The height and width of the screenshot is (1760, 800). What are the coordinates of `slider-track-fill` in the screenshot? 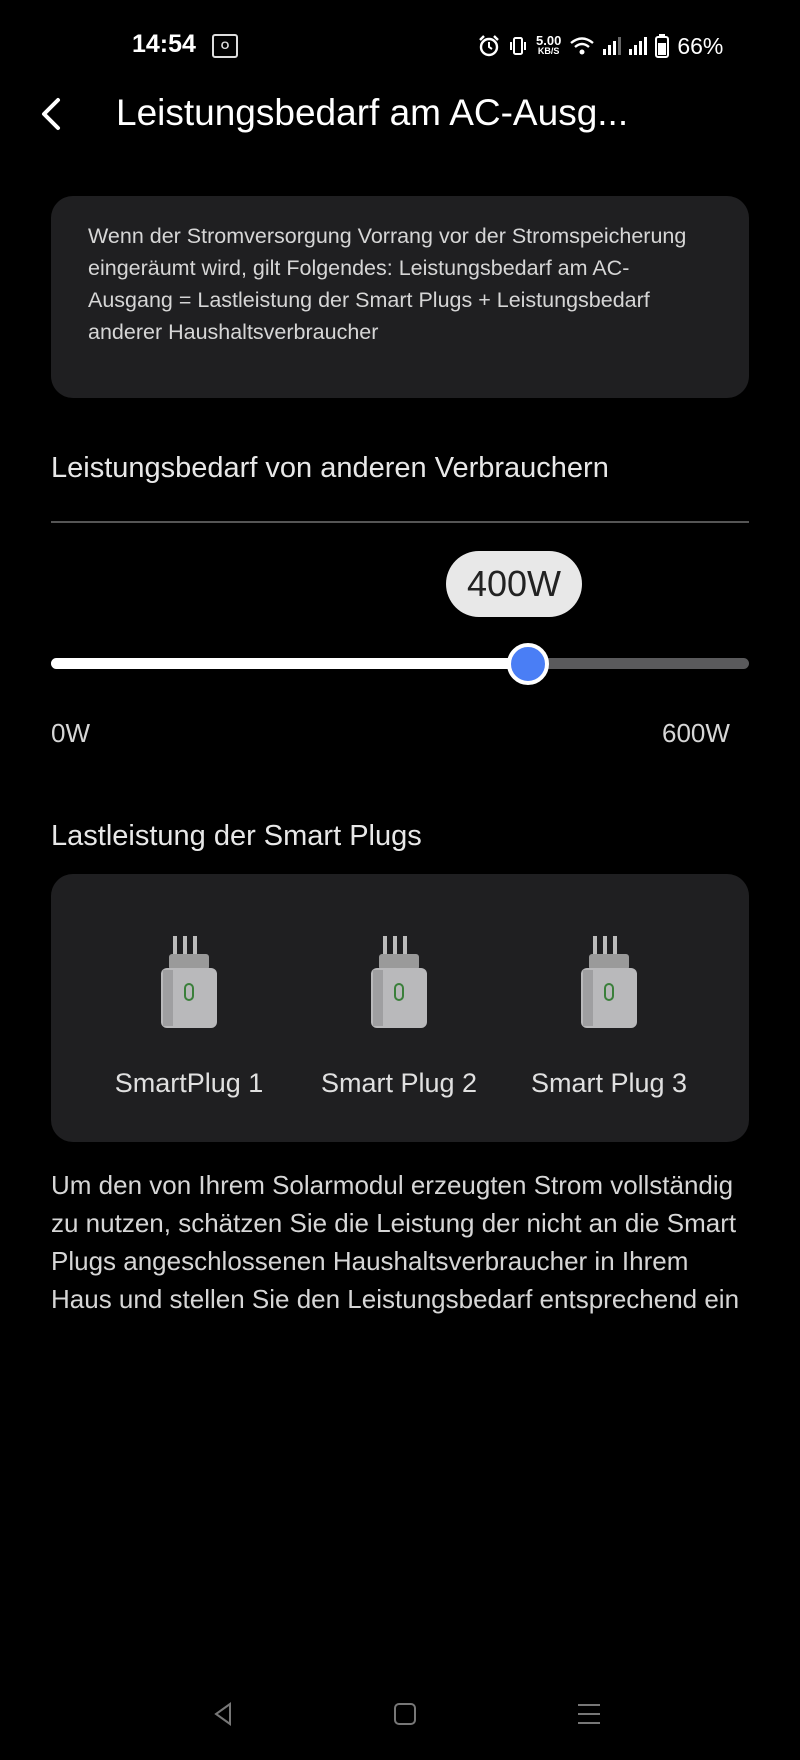 It's located at (290, 663).